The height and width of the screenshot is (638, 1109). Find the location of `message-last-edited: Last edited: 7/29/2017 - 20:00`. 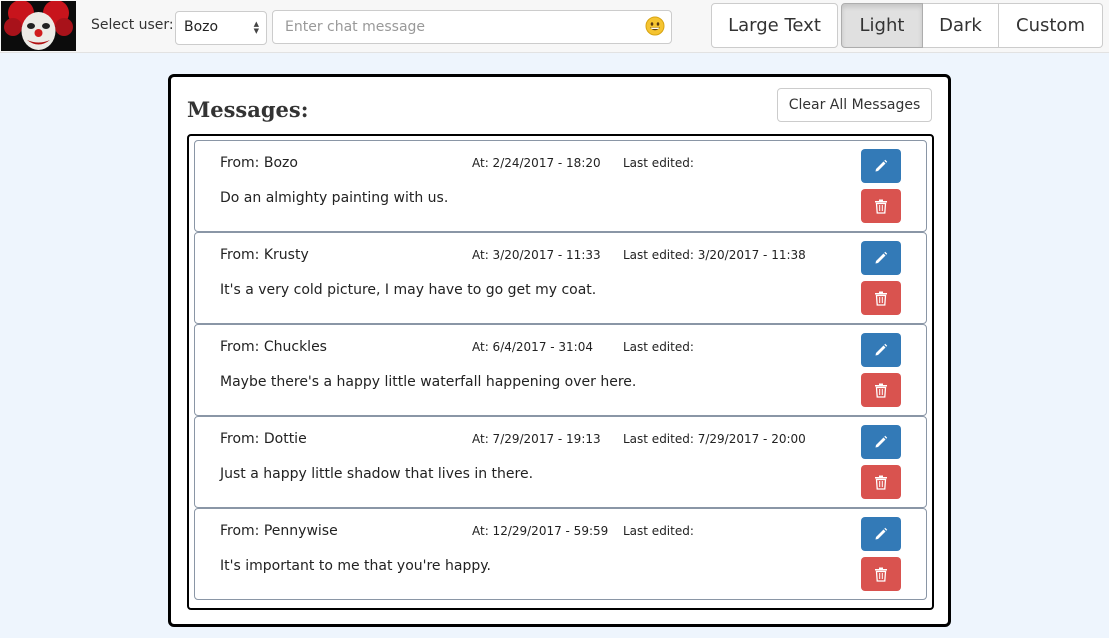

message-last-edited: Last edited: 7/29/2017 - 20:00 is located at coordinates (714, 439).